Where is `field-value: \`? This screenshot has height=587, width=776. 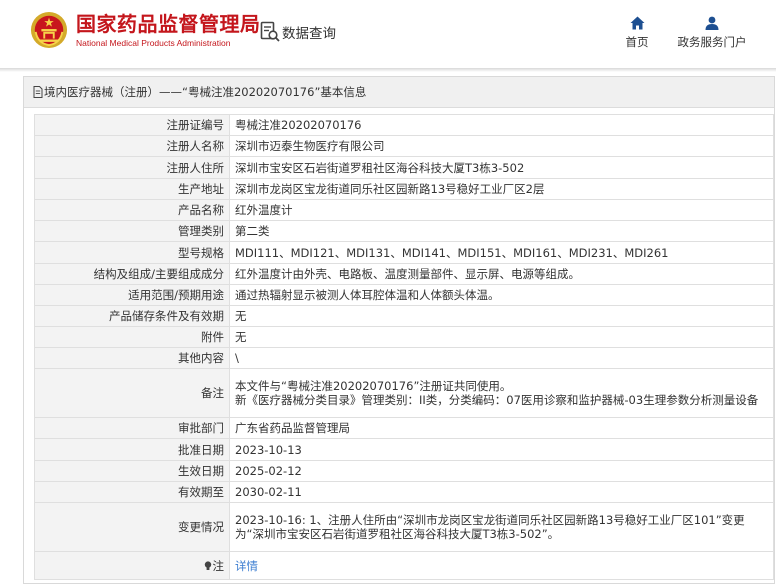
field-value: \ is located at coordinates (501, 358).